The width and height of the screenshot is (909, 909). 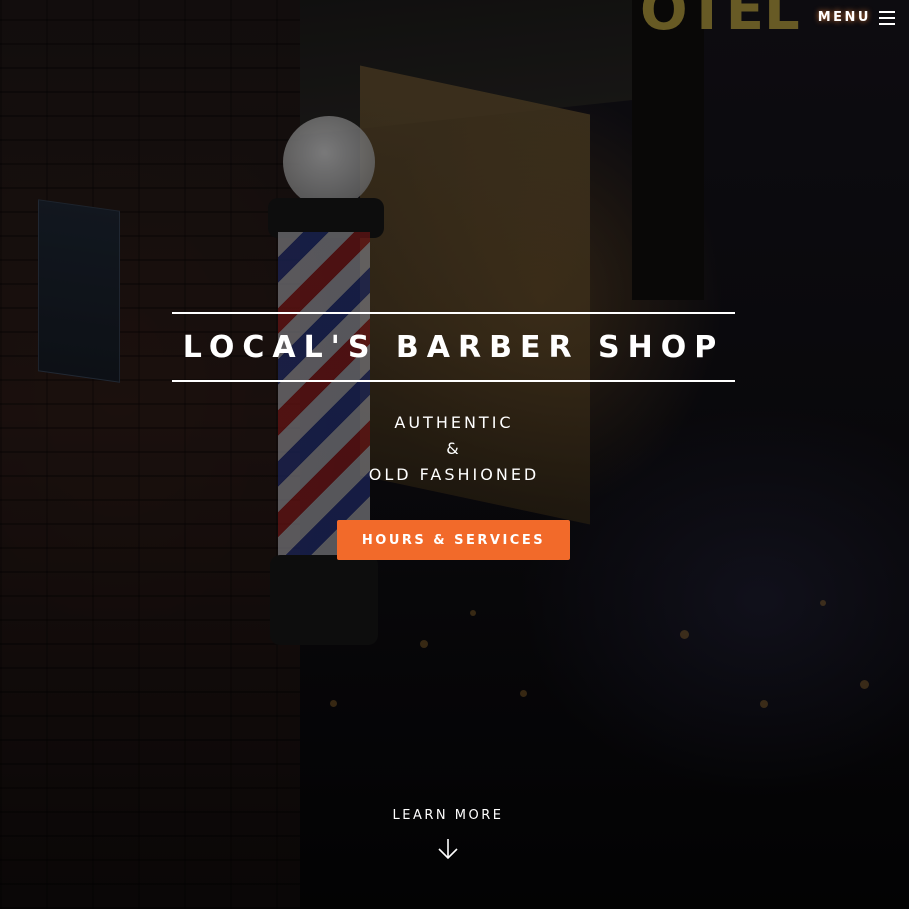 I want to click on tagline-line-3: OLD FASHIONED, so click(x=454, y=474).